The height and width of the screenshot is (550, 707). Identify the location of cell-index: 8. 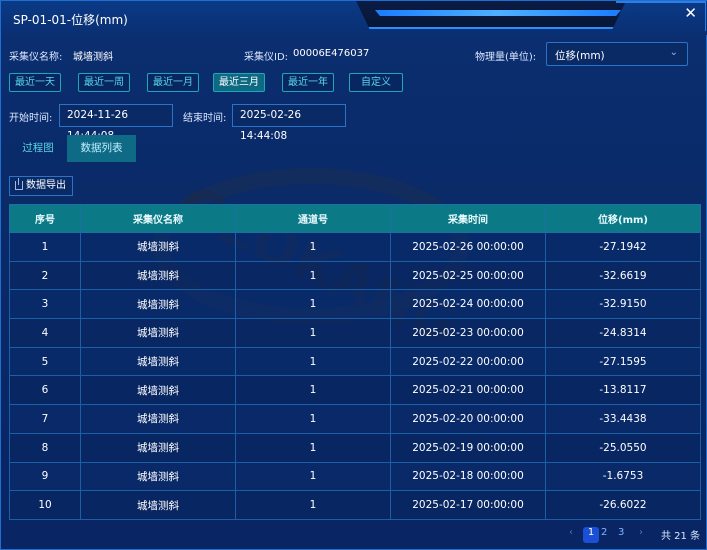
(45, 447).